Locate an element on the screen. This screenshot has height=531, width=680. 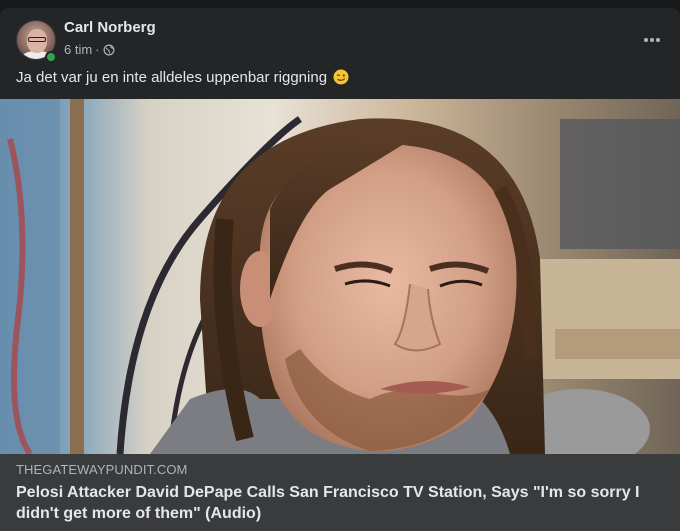
more-options-icon is located at coordinates (652, 40).